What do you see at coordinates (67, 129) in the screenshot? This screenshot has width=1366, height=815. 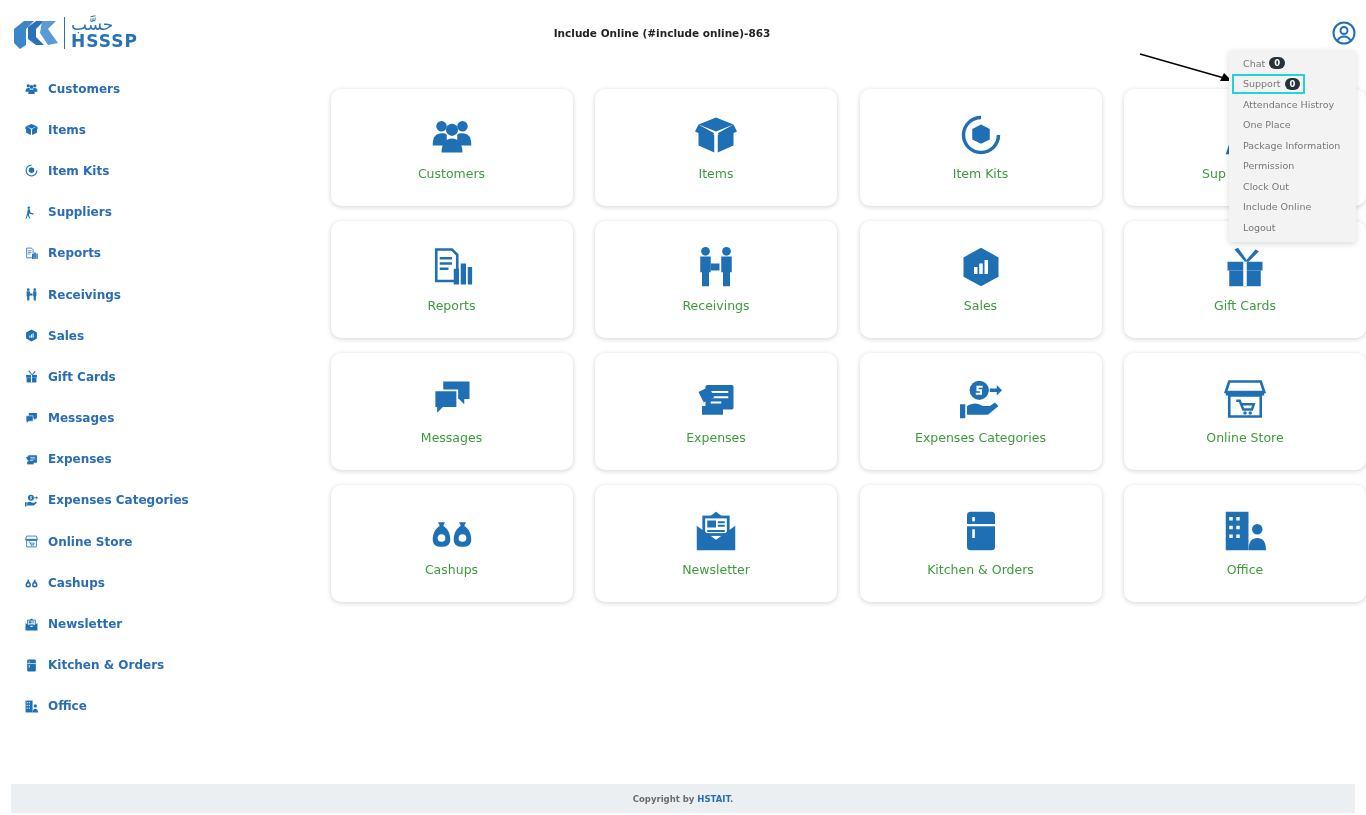 I see `sidebar-label: Items` at bounding box center [67, 129].